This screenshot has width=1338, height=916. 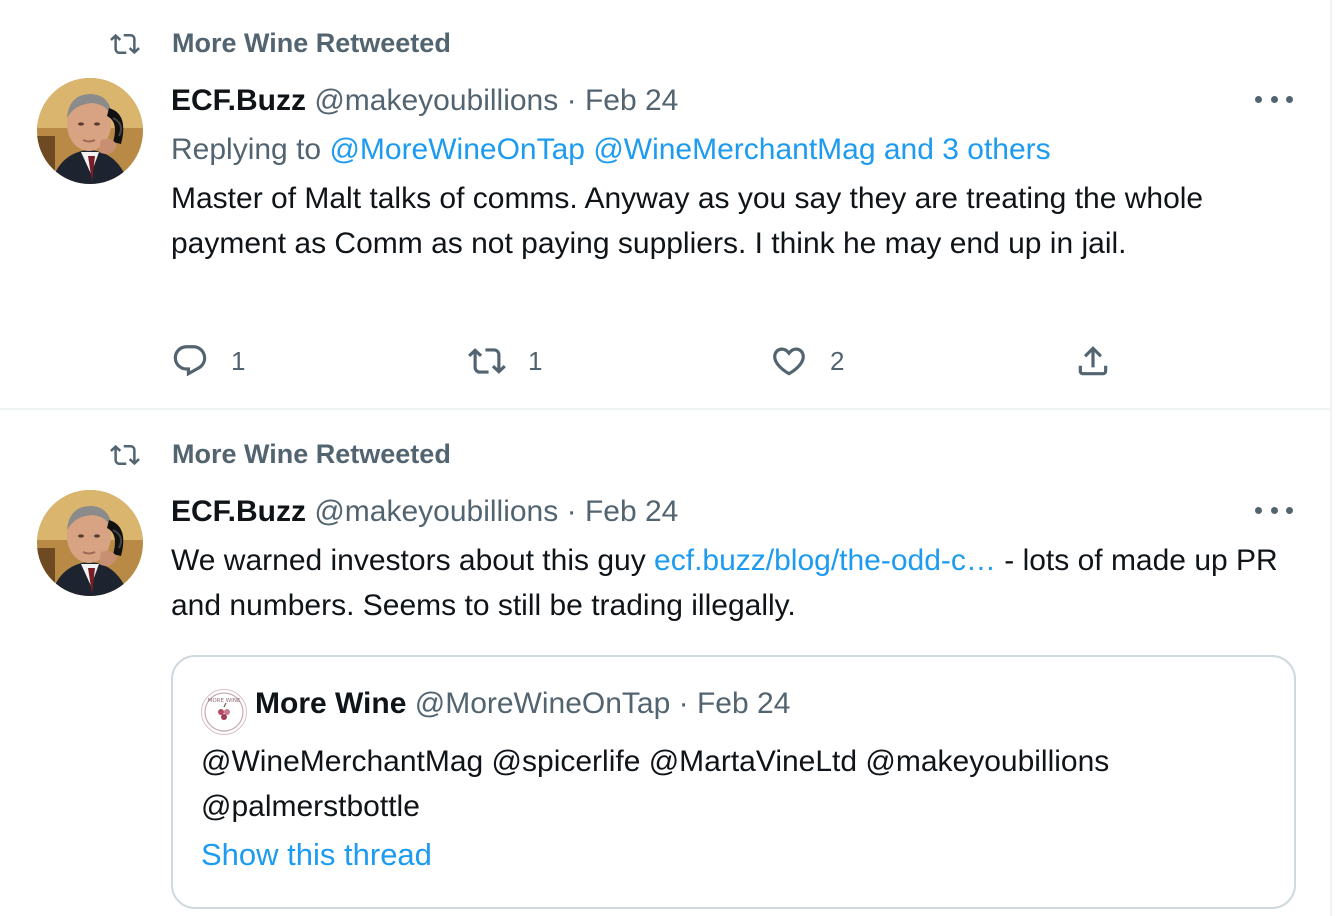 What do you see at coordinates (330, 703) in the screenshot?
I see `quoted-author-name: More Wine` at bounding box center [330, 703].